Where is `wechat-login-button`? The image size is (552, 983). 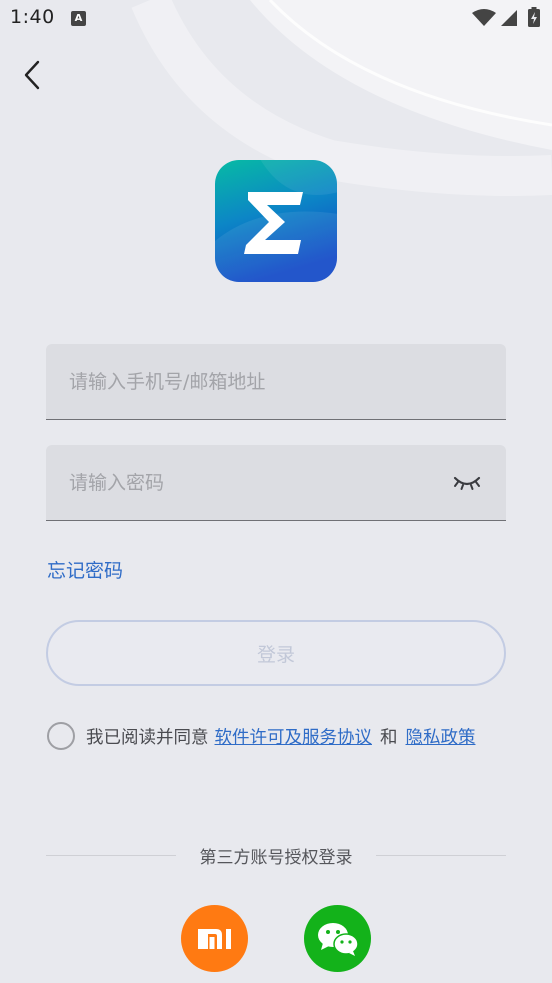
wechat-login-button is located at coordinates (337, 938).